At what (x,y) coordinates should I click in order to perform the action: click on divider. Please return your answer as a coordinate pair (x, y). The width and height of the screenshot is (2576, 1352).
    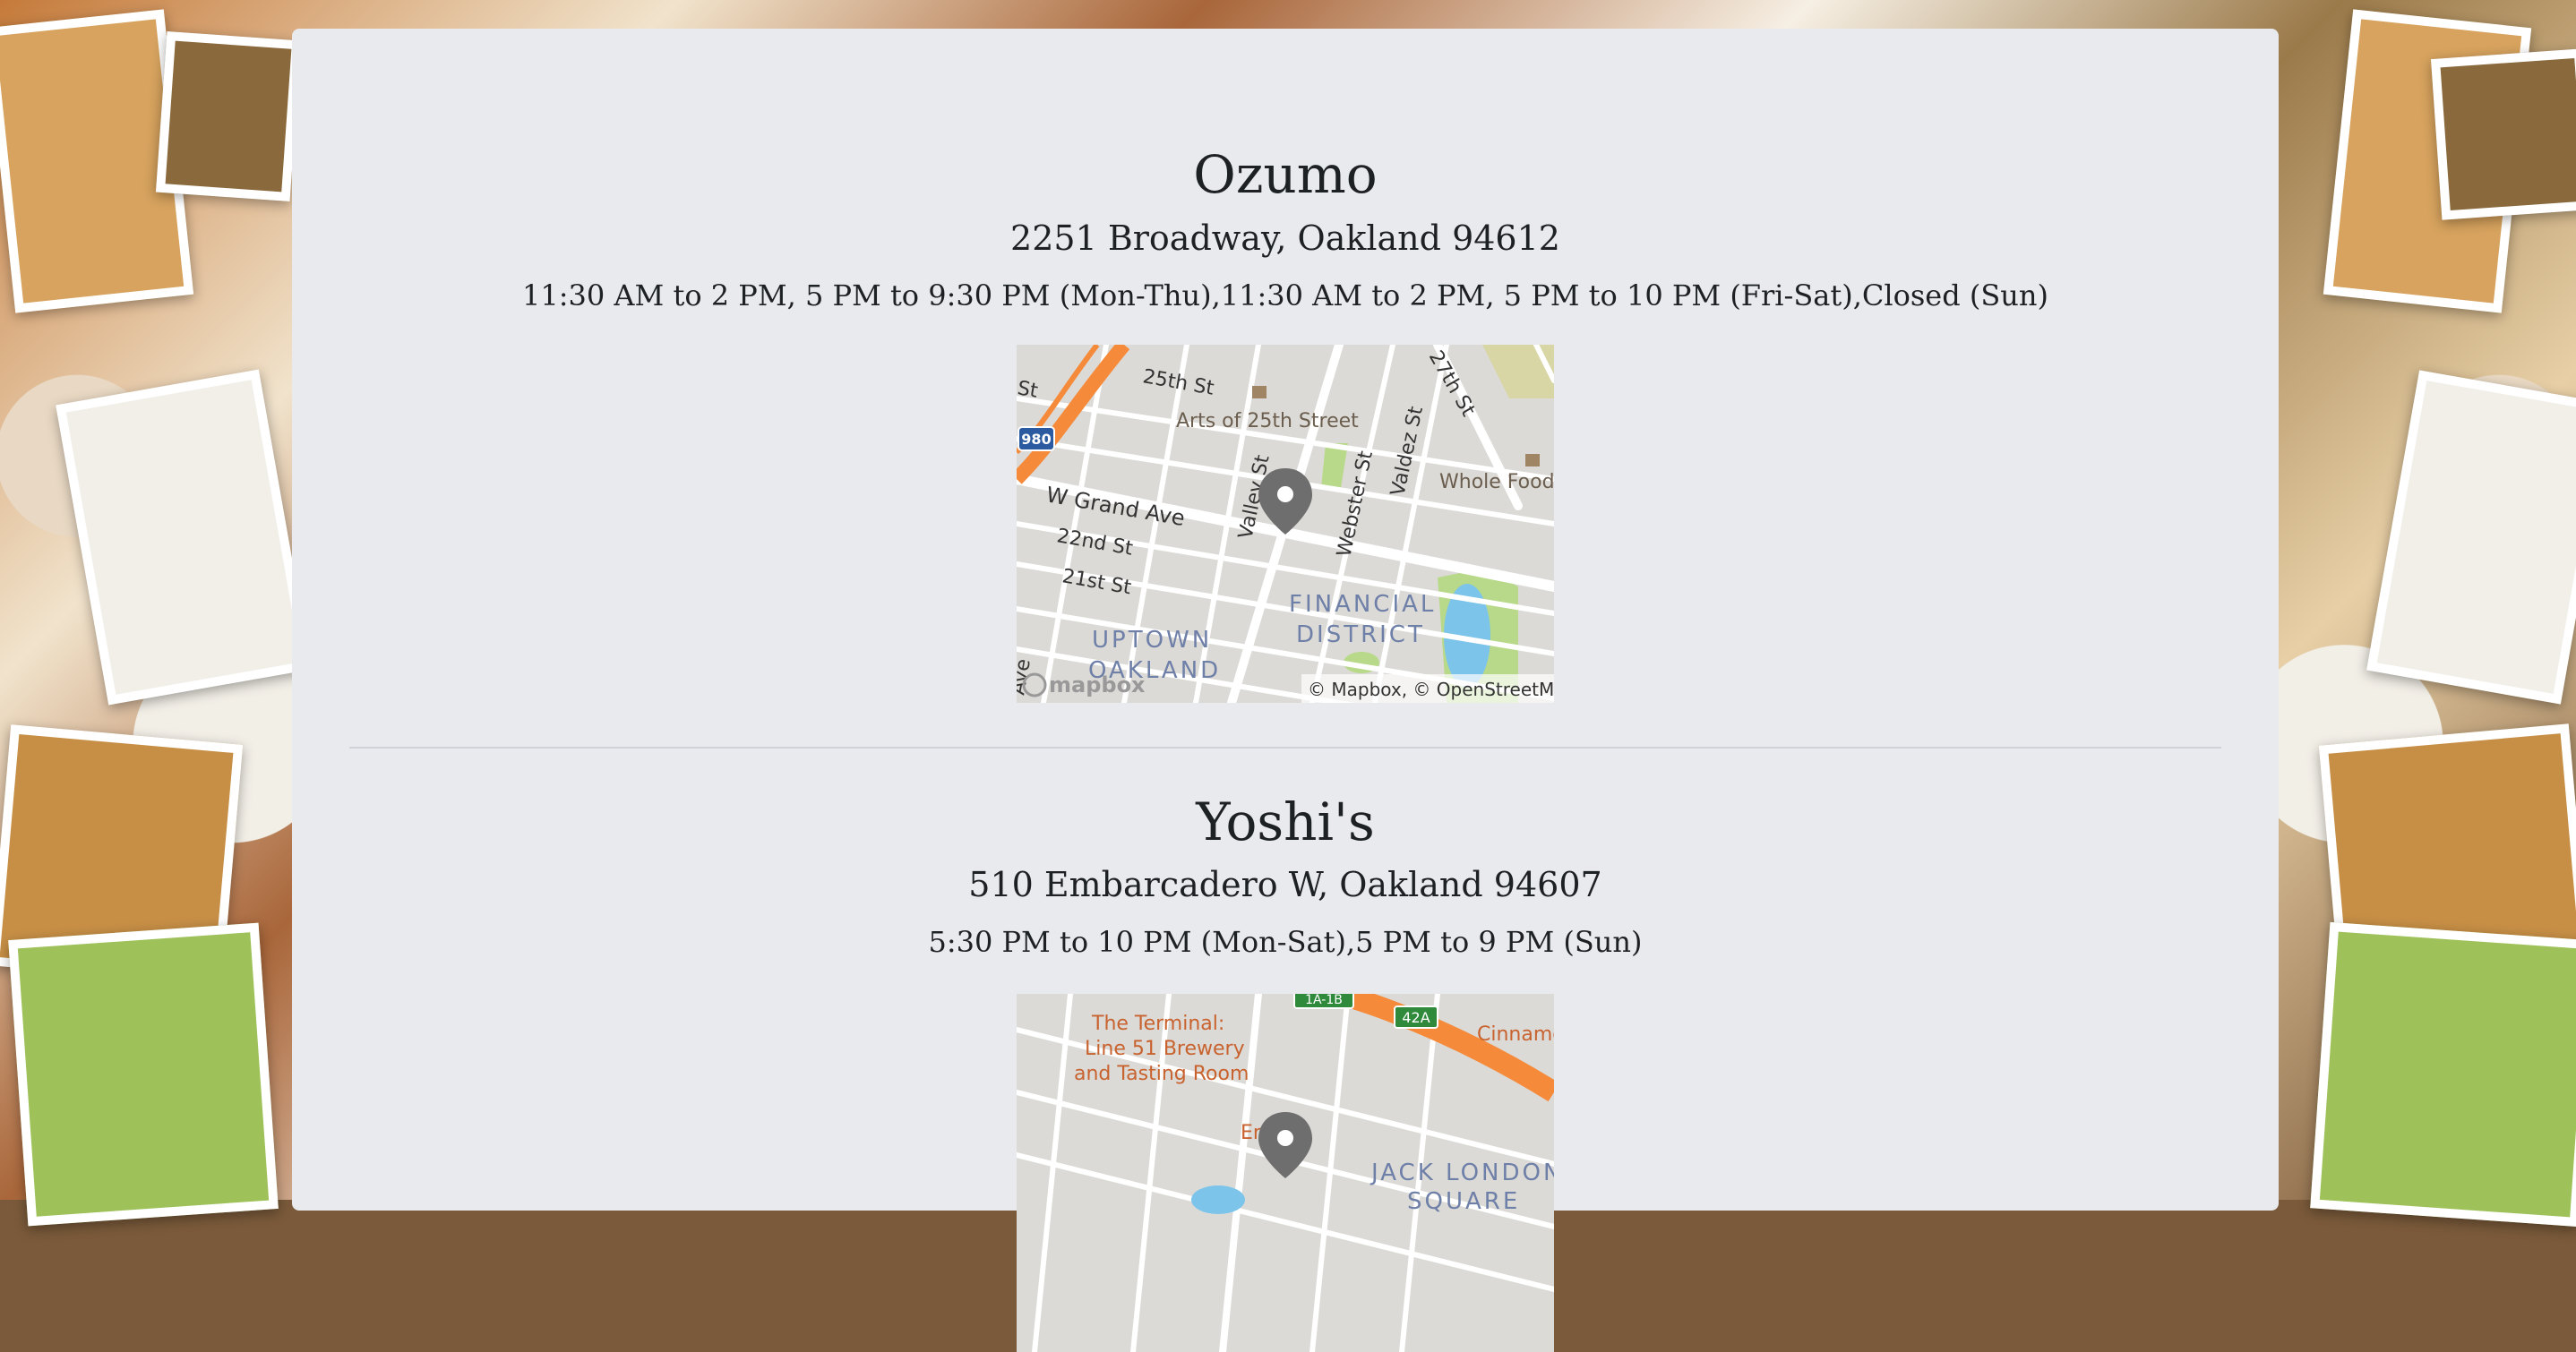
    Looking at the image, I should click on (1285, 748).